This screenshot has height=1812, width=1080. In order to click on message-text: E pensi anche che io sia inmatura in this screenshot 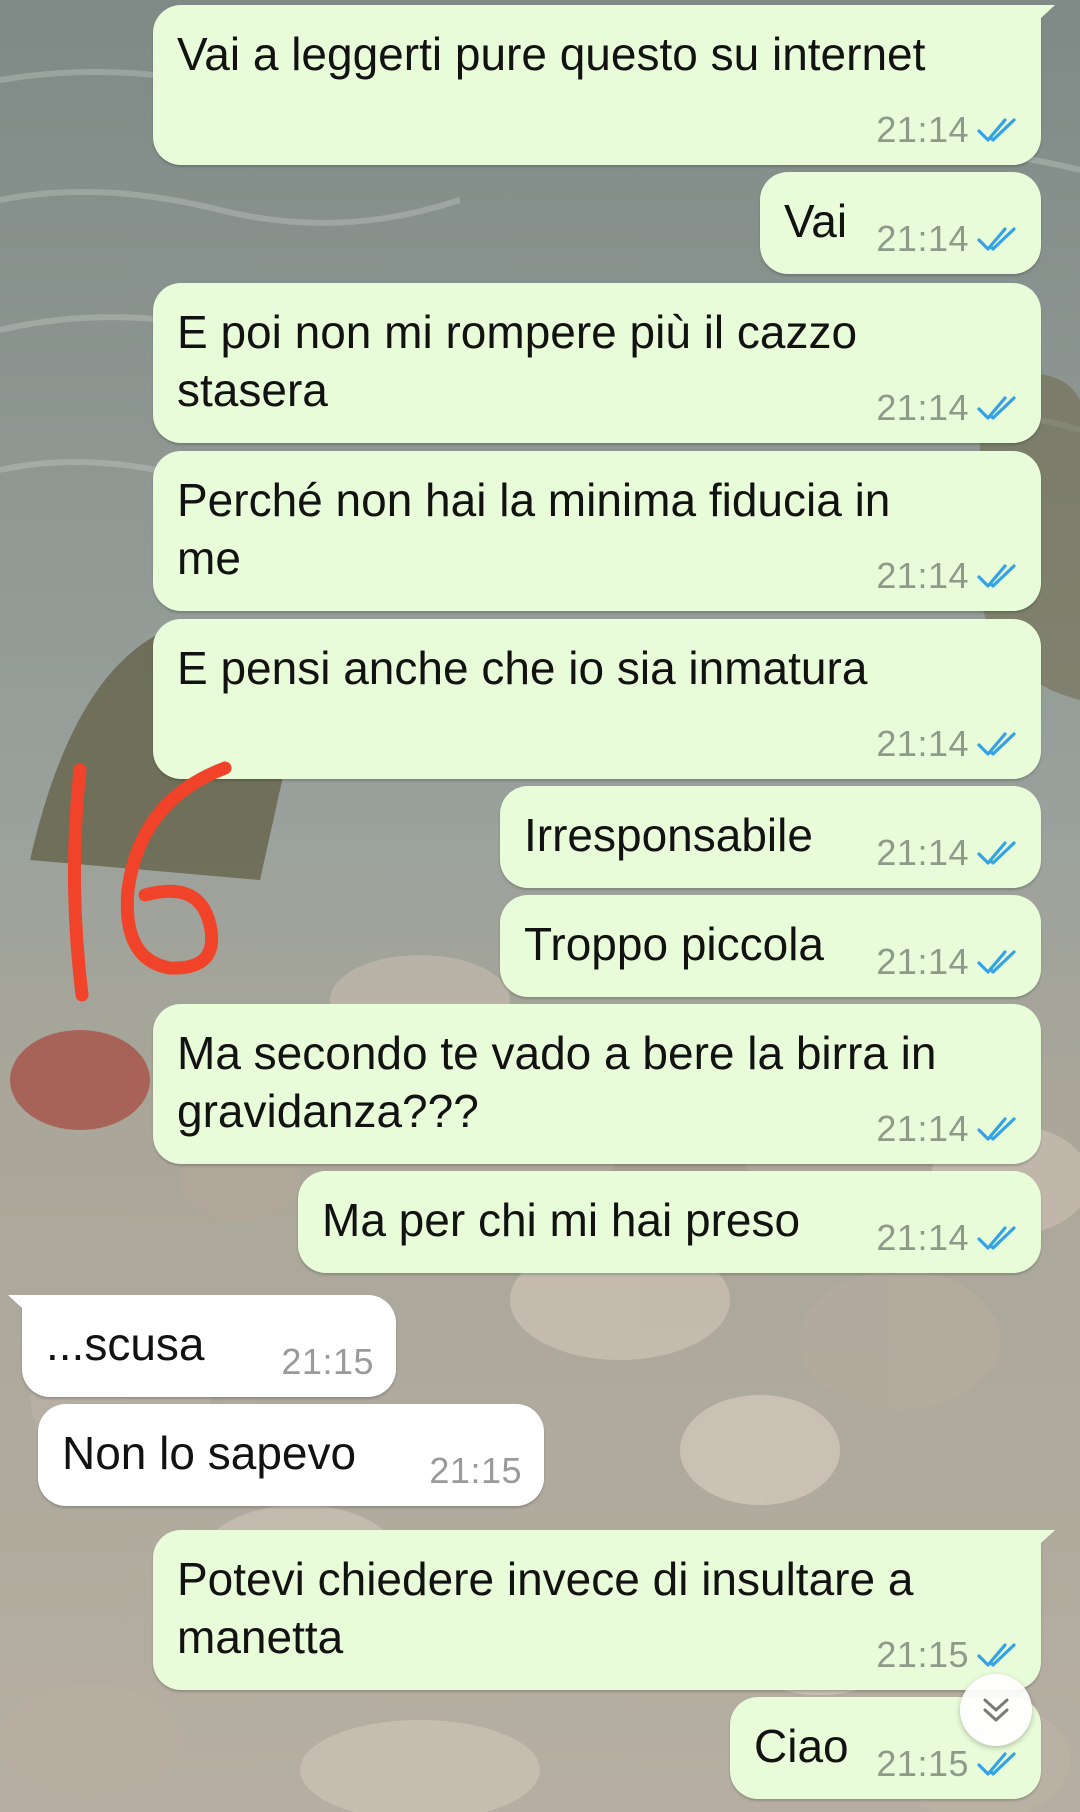, I will do `click(522, 668)`.